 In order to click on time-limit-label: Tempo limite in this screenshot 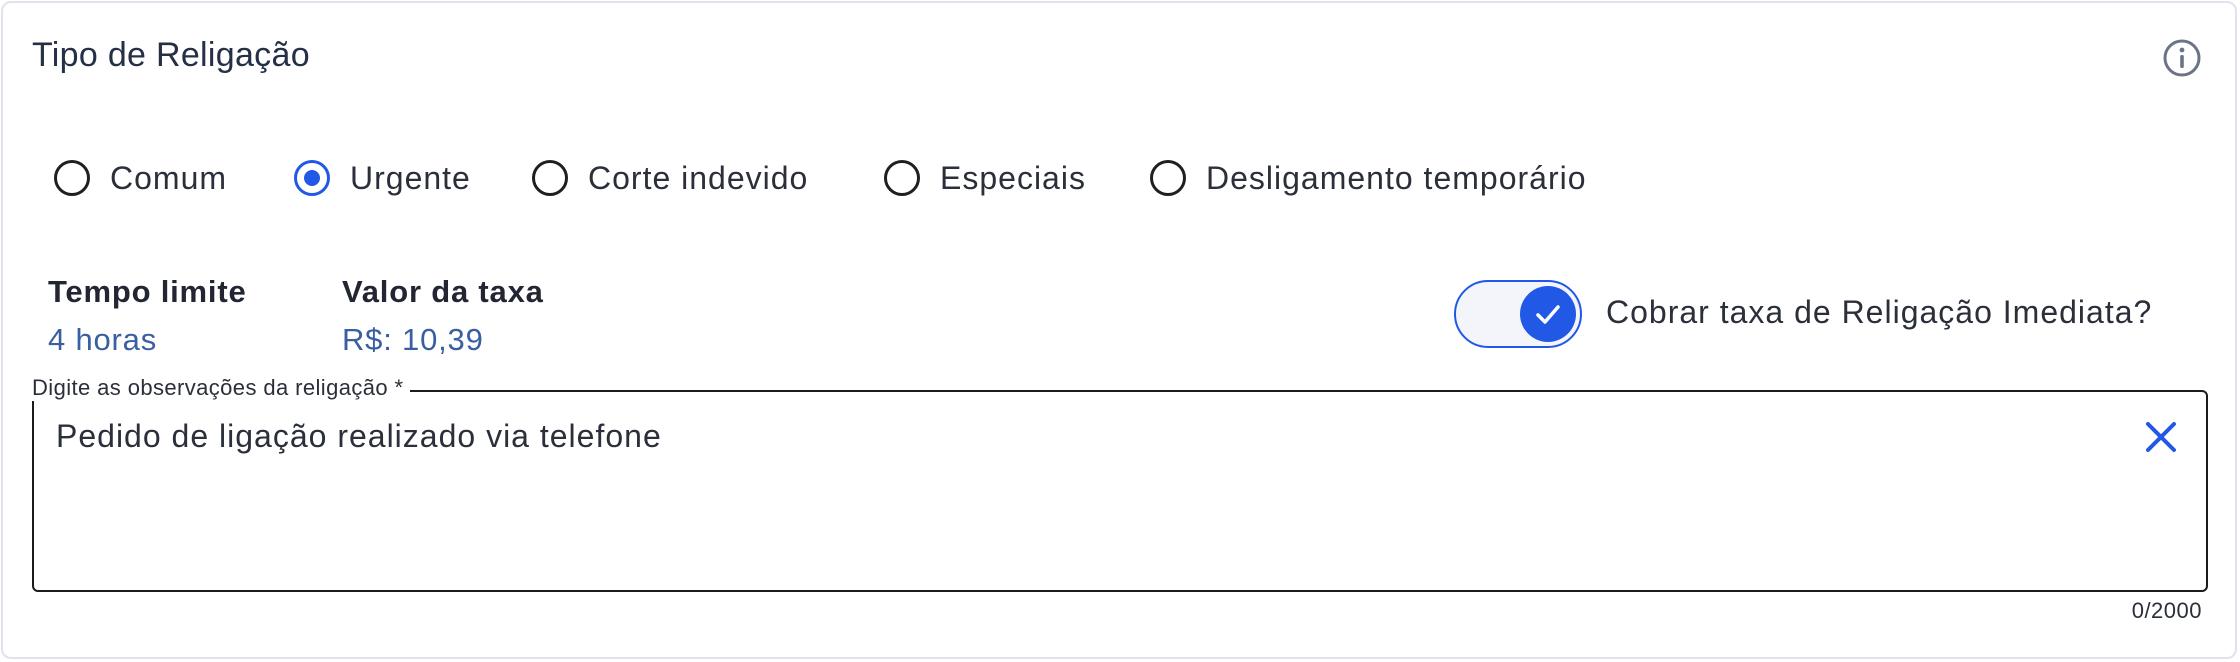, I will do `click(147, 291)`.